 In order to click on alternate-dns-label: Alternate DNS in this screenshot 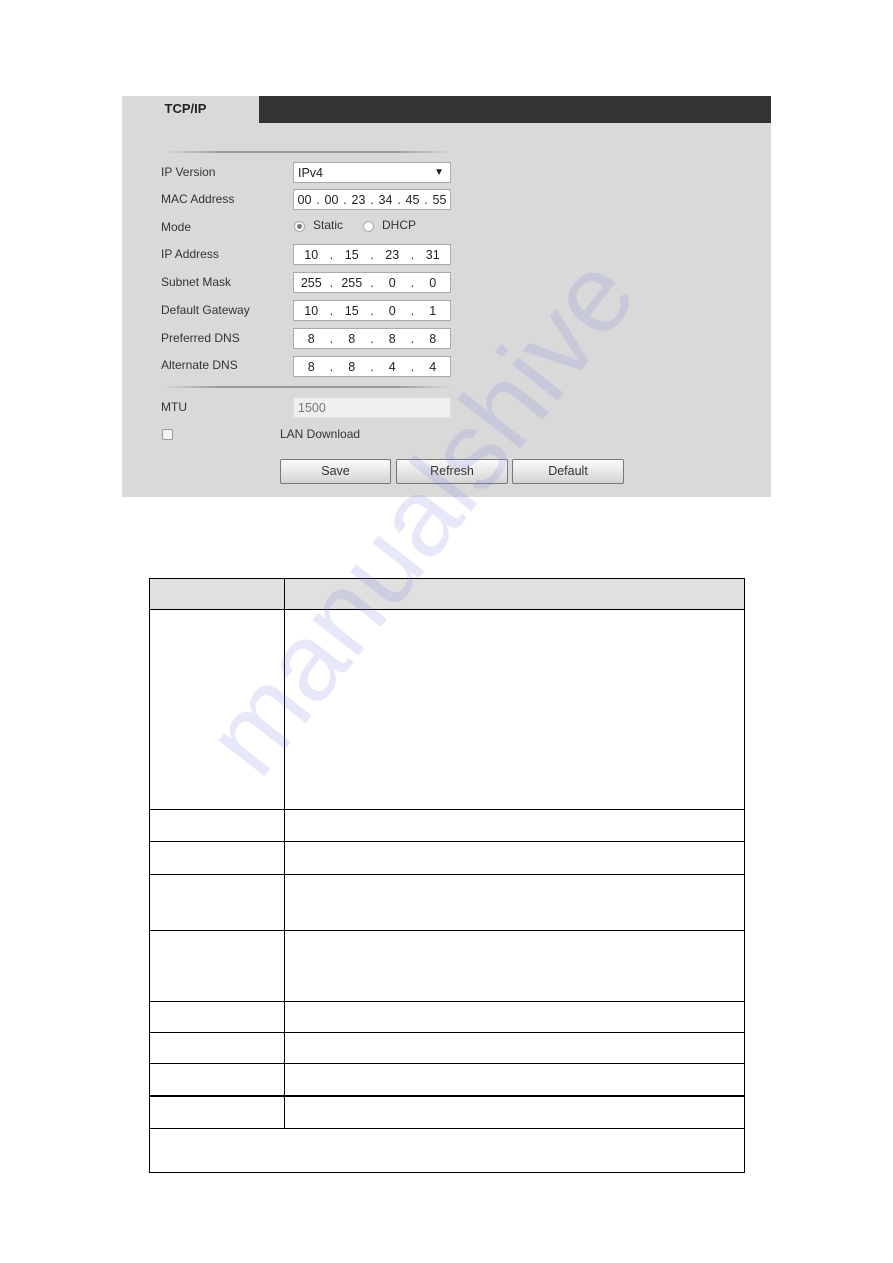, I will do `click(199, 365)`.